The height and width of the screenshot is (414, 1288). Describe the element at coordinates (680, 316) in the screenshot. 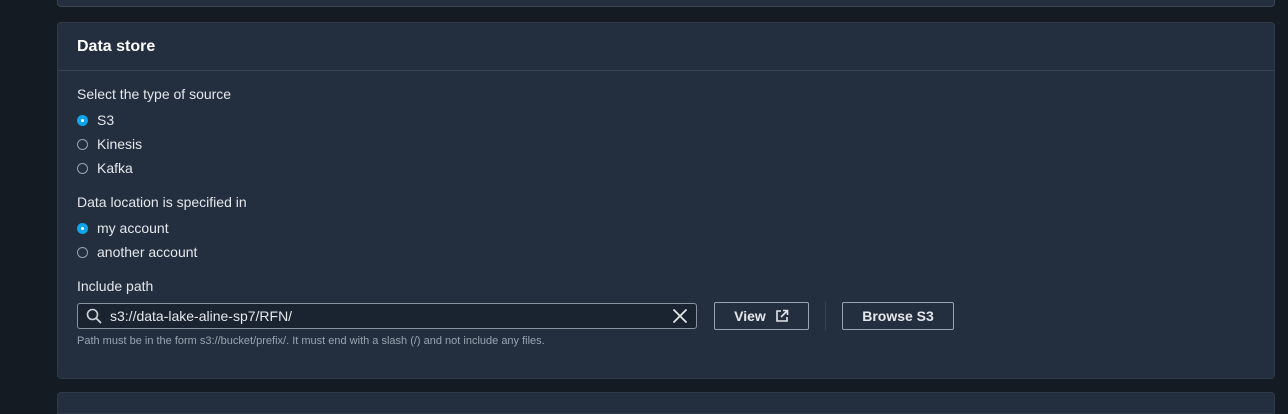

I see `clear-icon` at that location.